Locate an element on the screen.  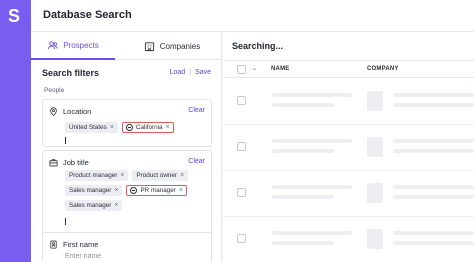
tab-companies-label: Companies is located at coordinates (180, 46).